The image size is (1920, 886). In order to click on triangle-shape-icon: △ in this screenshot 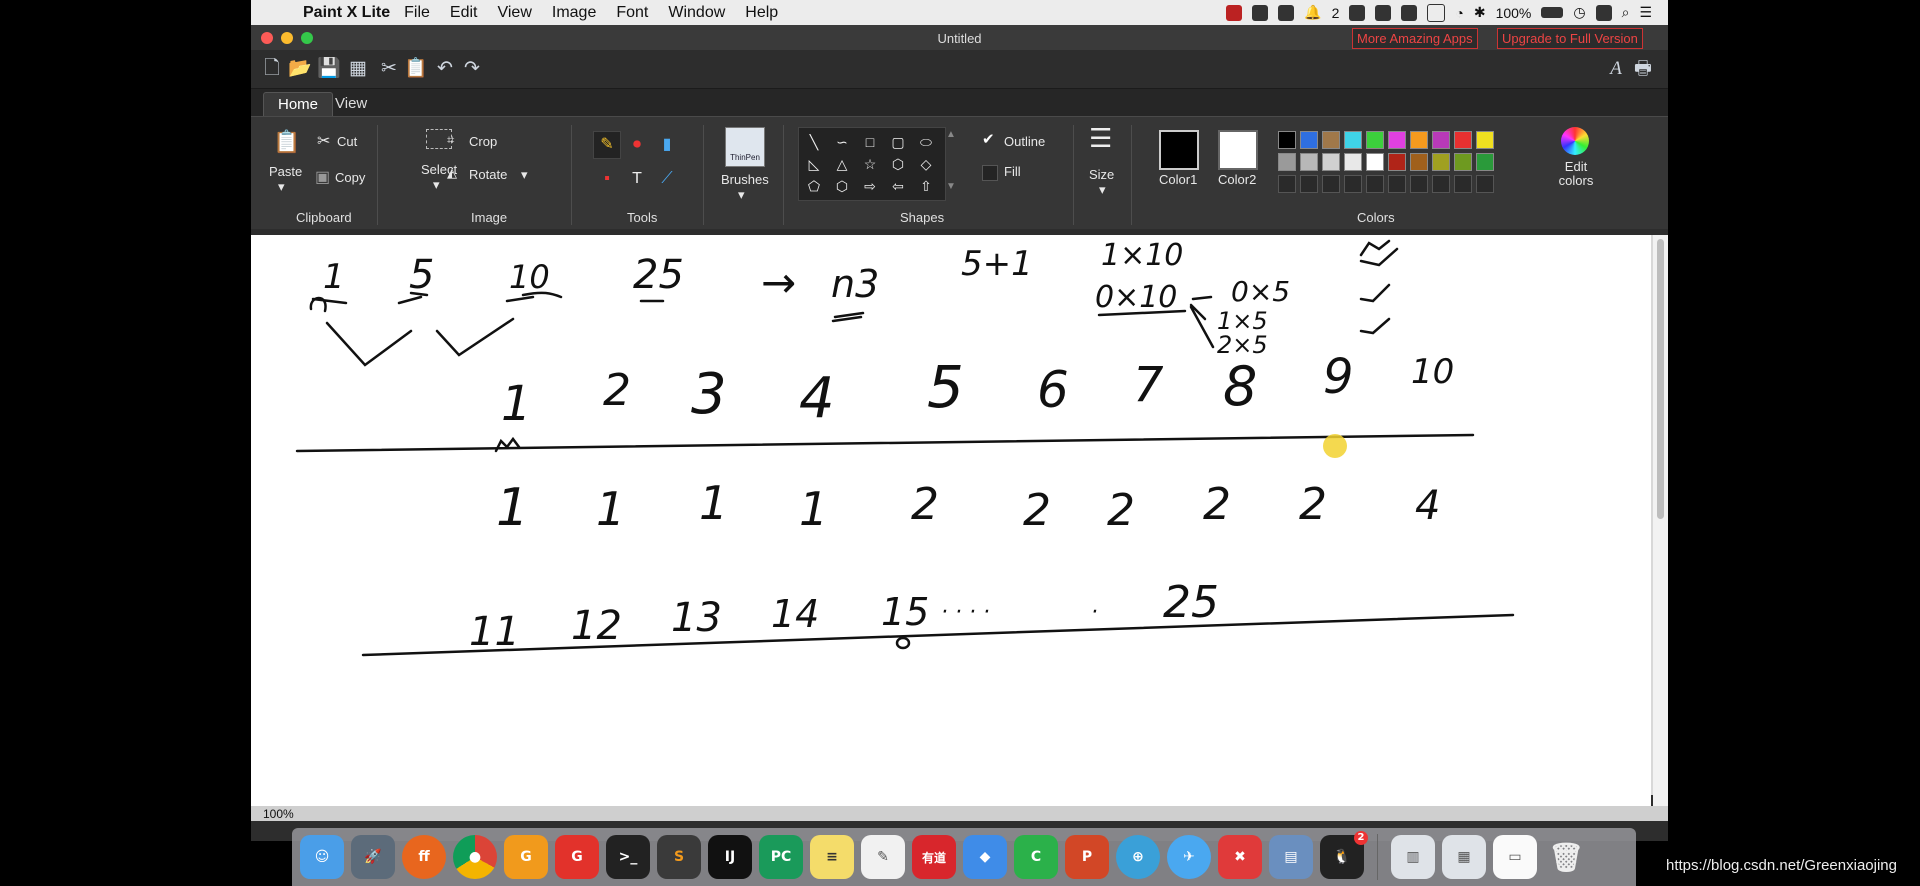, I will do `click(842, 164)`.